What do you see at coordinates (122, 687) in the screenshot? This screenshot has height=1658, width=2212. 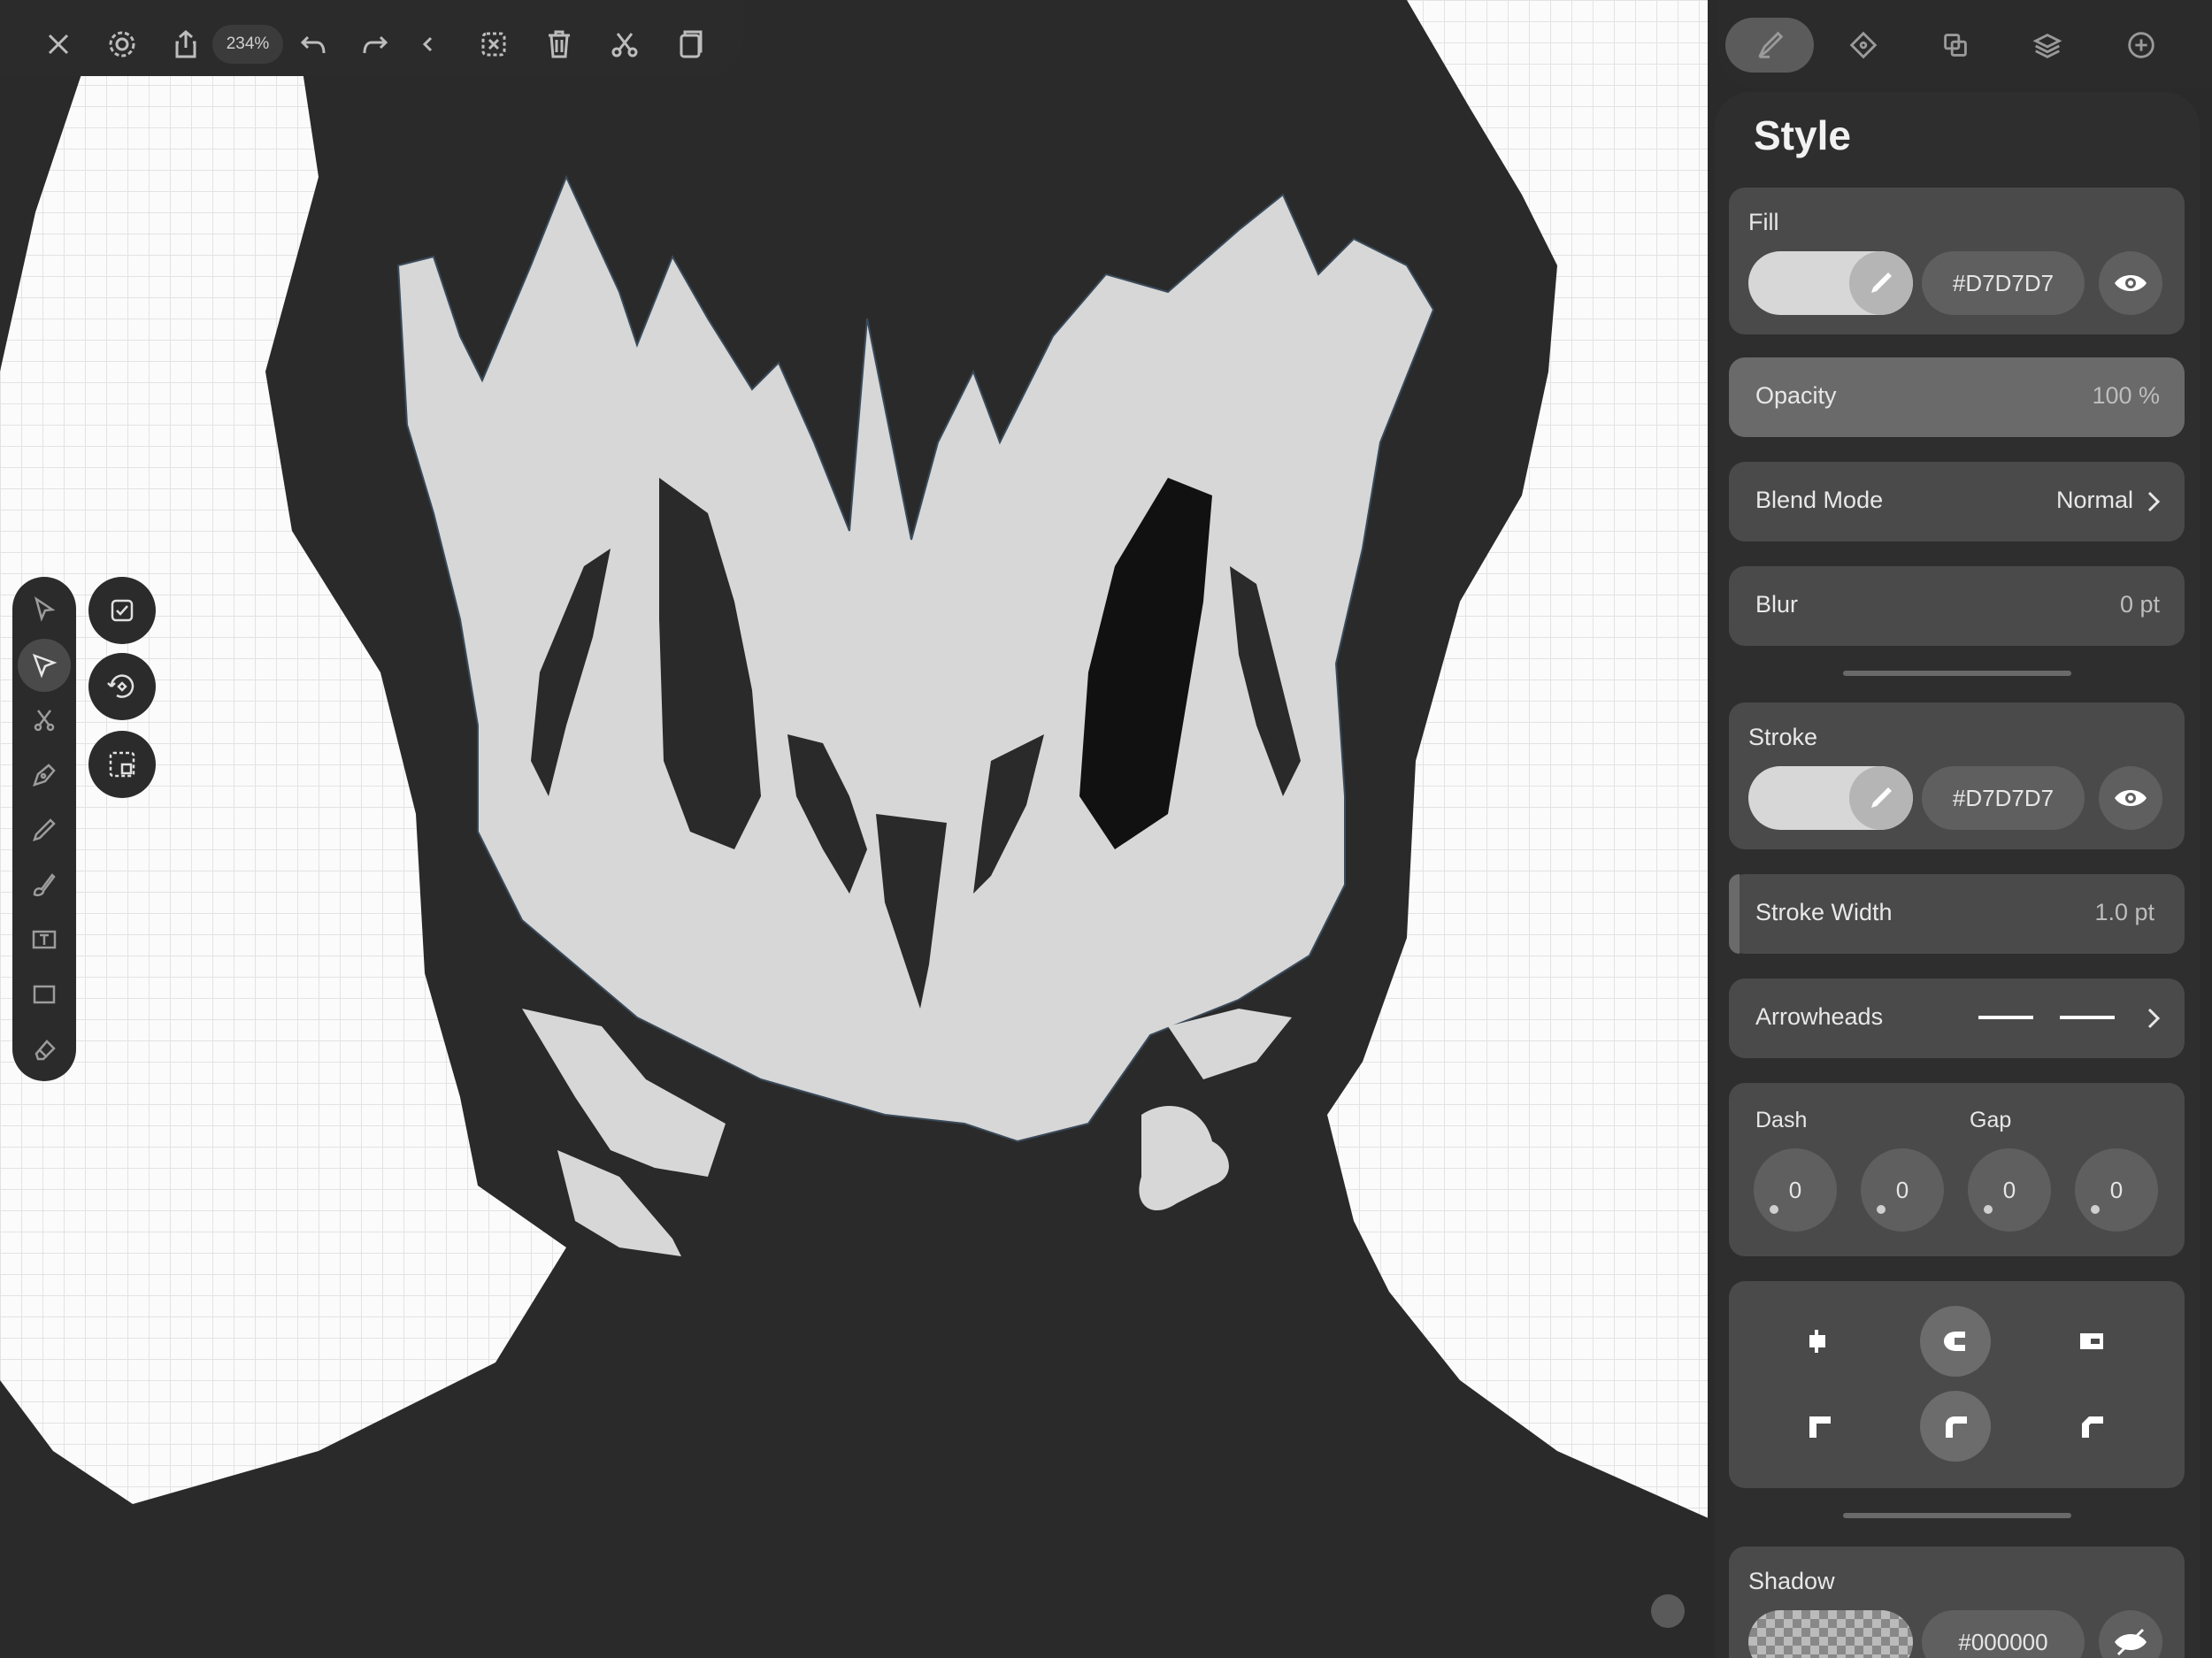 I see `rotate-icon` at bounding box center [122, 687].